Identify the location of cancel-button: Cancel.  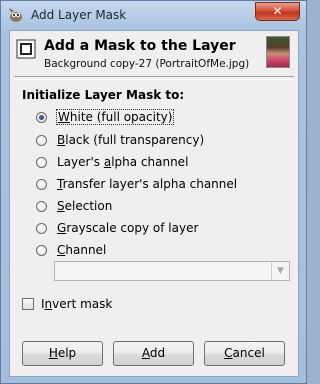
(244, 353).